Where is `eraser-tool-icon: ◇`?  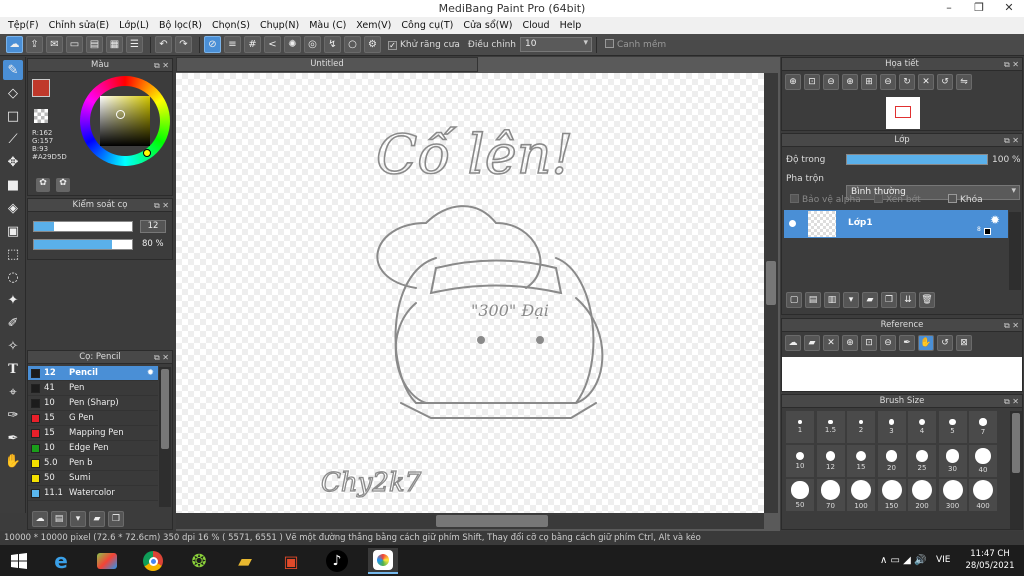
eraser-tool-icon: ◇ is located at coordinates (13, 93).